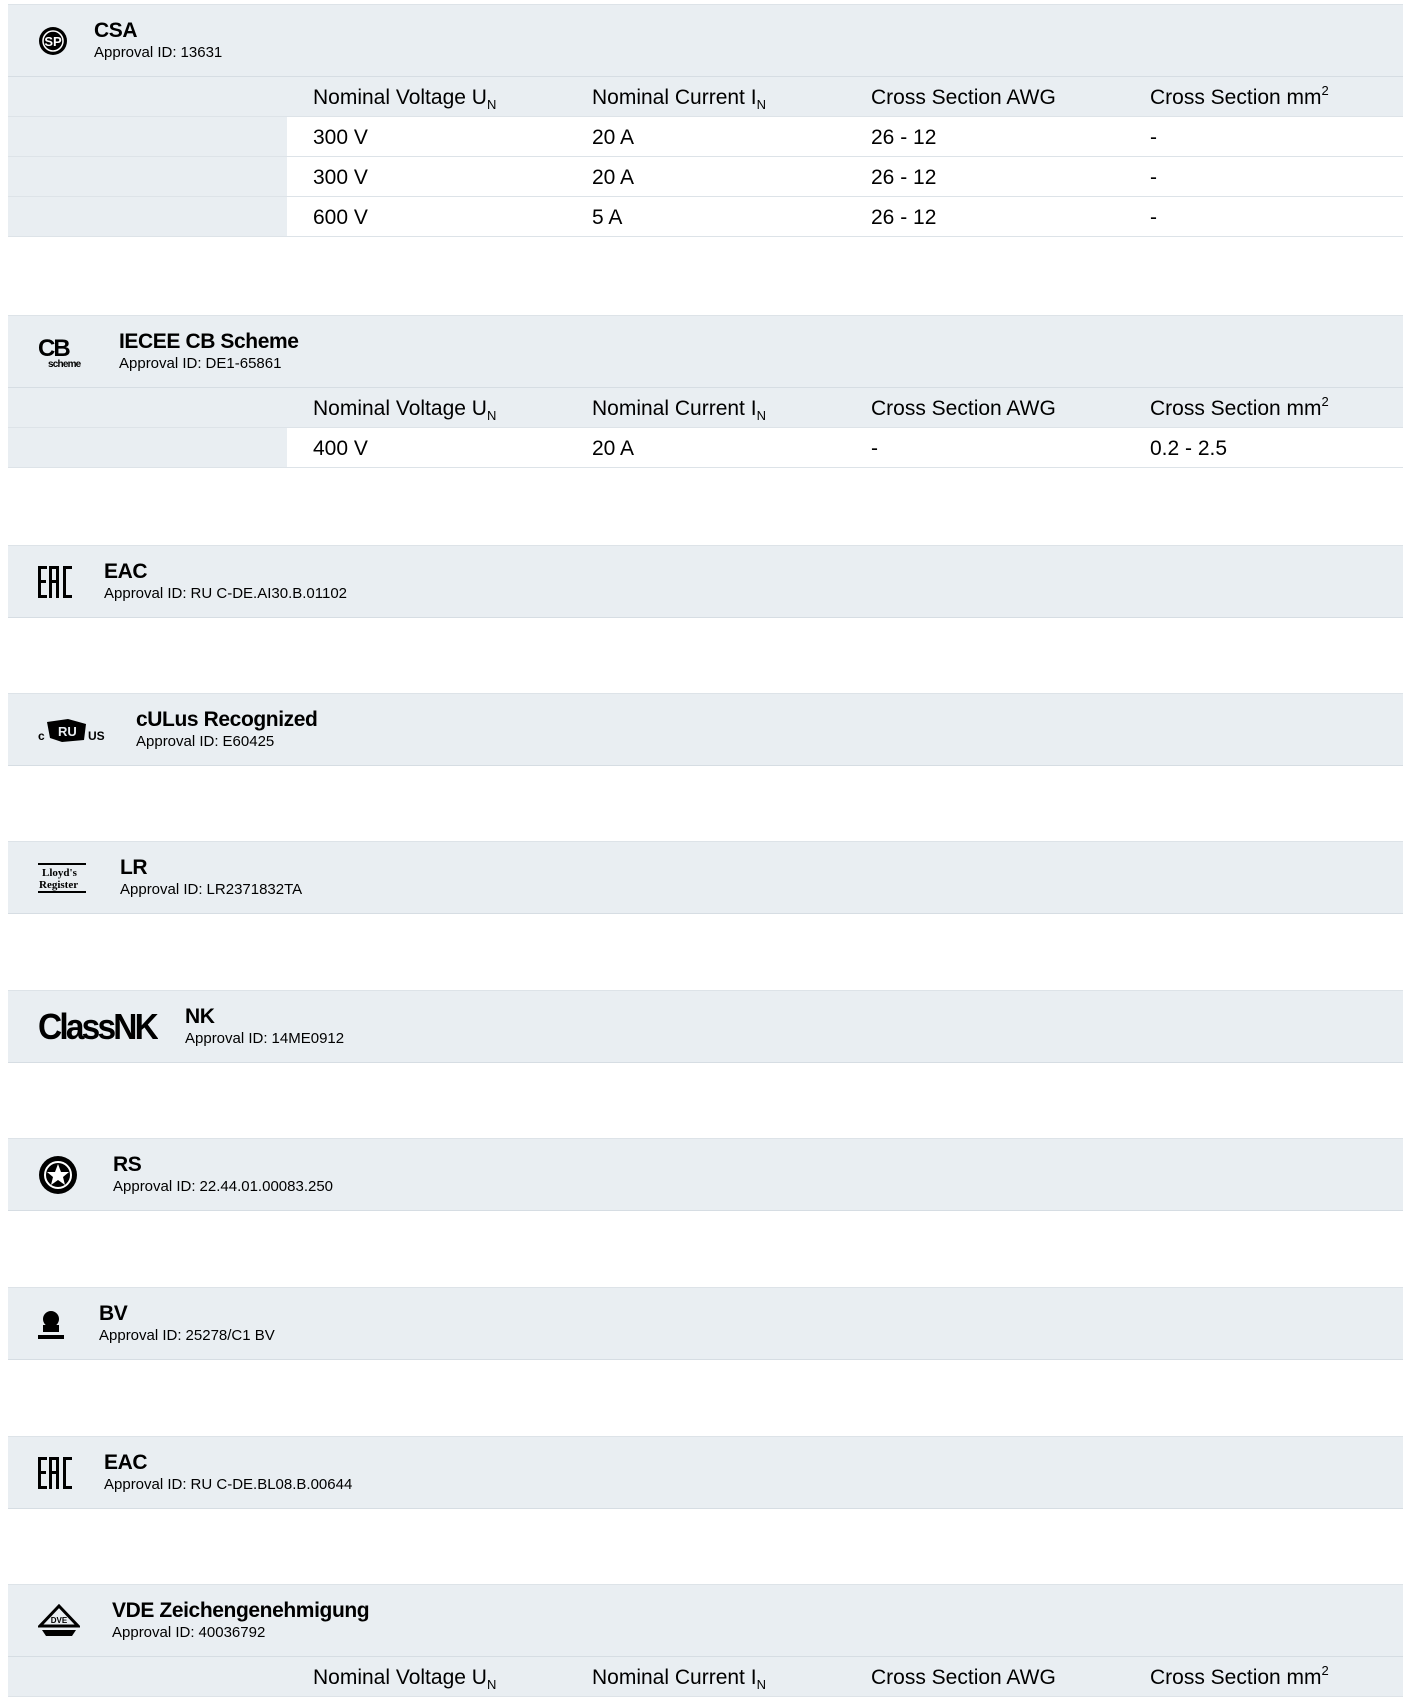  Describe the element at coordinates (65, 364) in the screenshot. I see `svg-text: scheme` at that location.